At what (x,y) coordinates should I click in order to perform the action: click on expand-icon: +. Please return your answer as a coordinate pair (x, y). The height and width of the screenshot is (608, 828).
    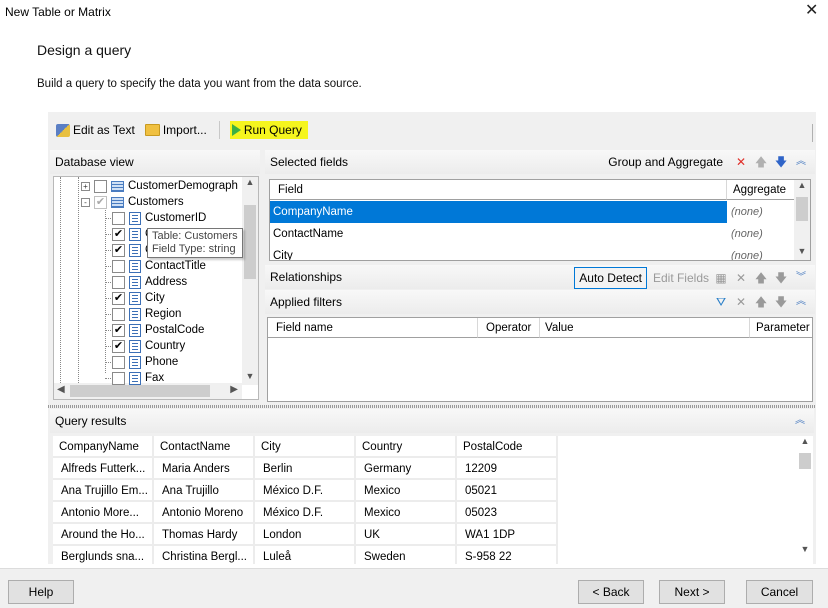
    Looking at the image, I should click on (85, 186).